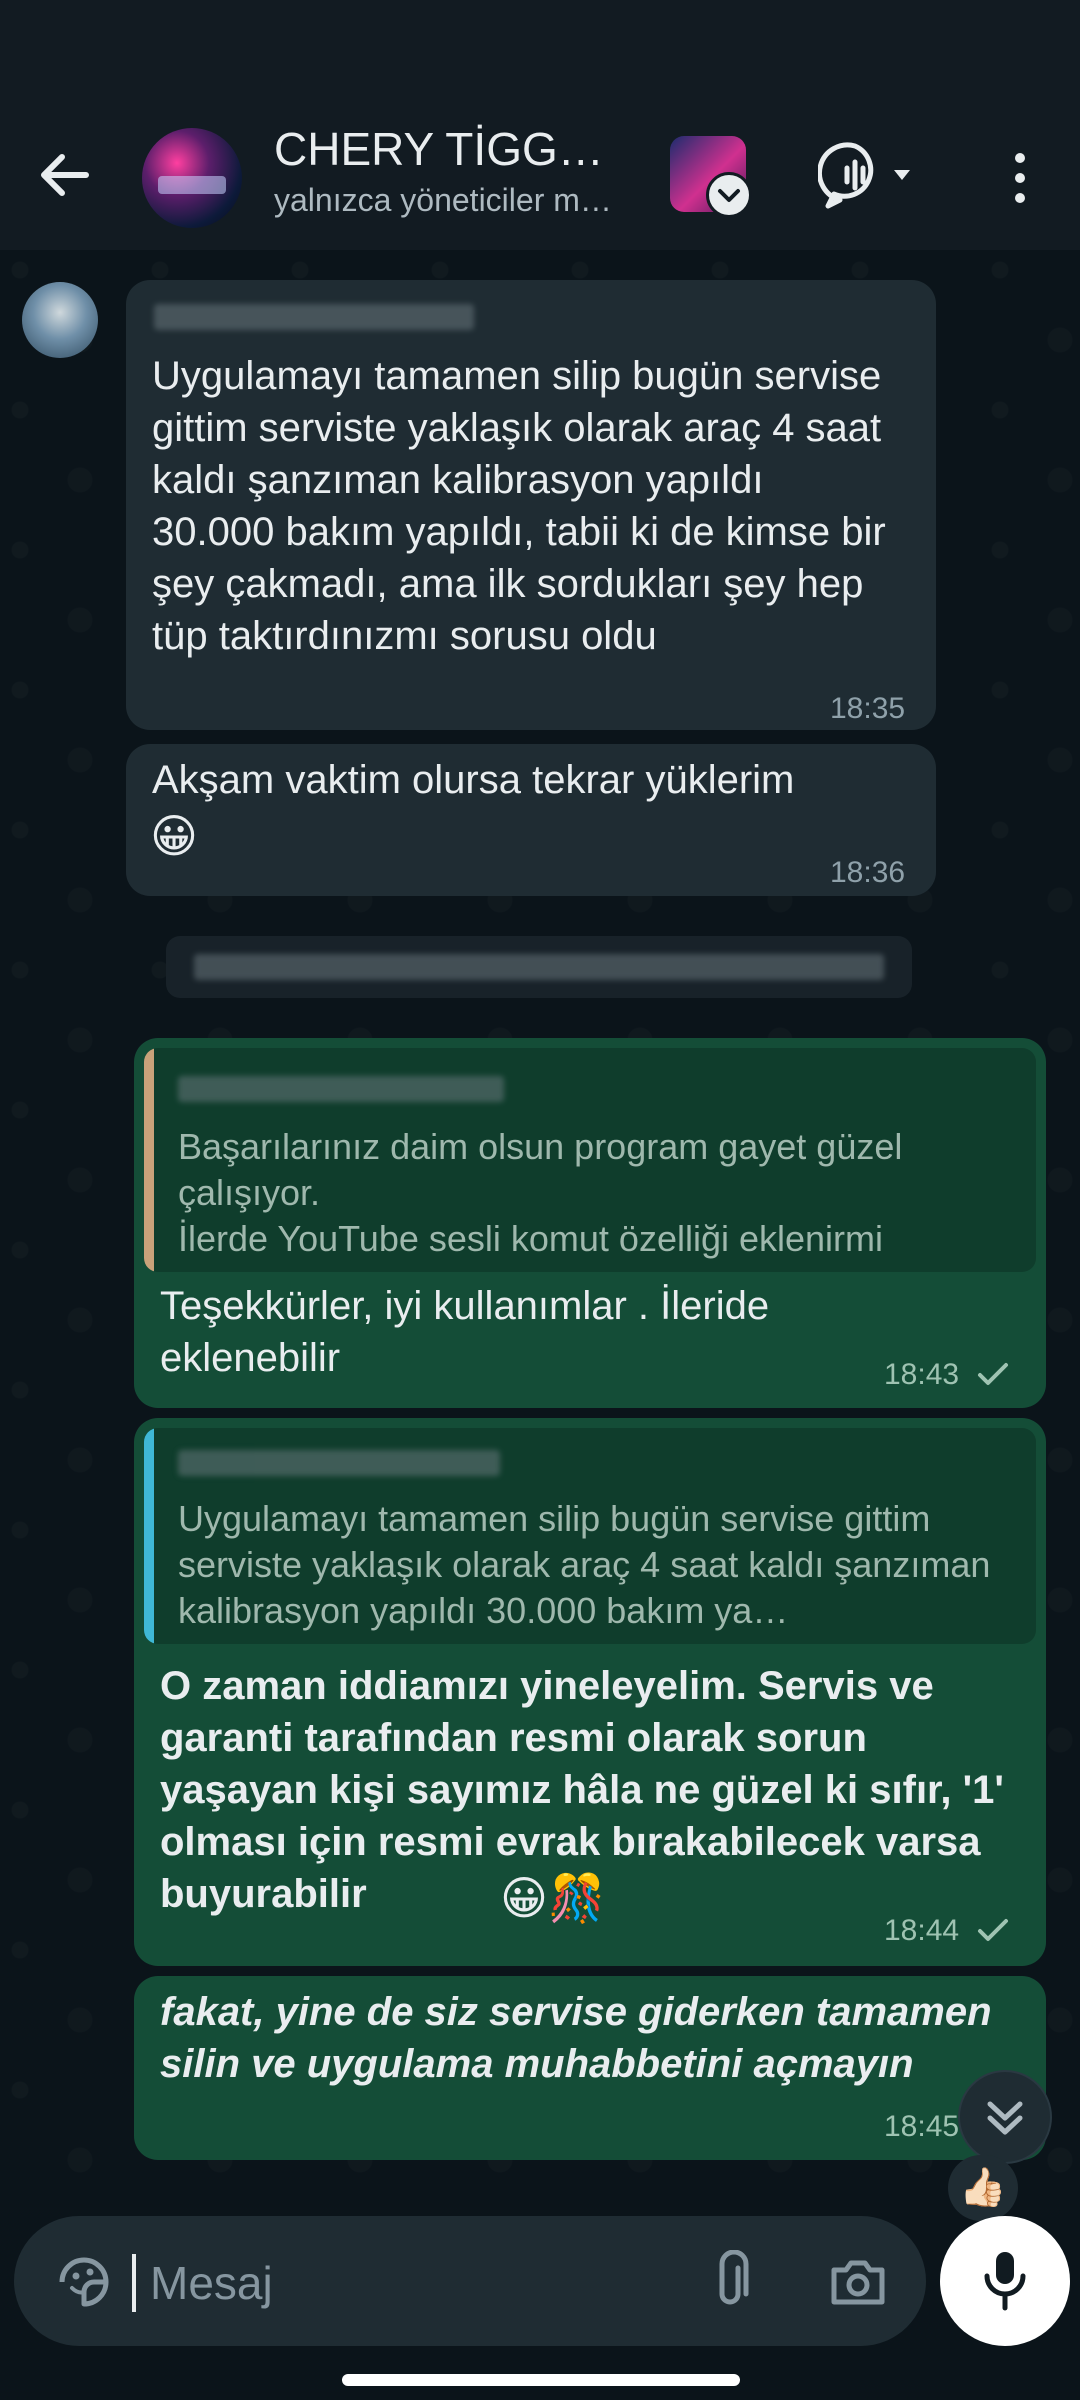  What do you see at coordinates (60, 320) in the screenshot?
I see `sender-avatar` at bounding box center [60, 320].